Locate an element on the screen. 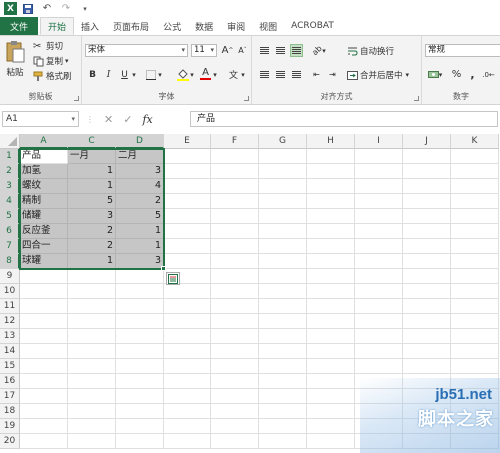  formula-input: 产品 is located at coordinates (344, 119).